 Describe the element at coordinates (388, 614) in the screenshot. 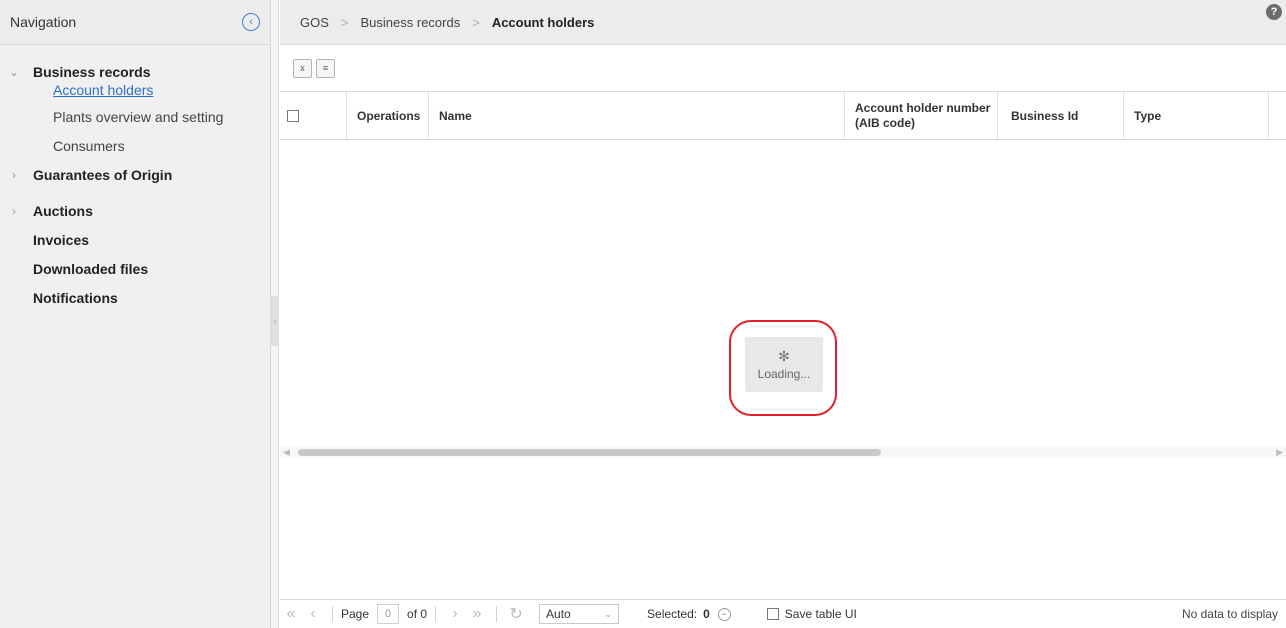

I see `page-input: 0` at that location.